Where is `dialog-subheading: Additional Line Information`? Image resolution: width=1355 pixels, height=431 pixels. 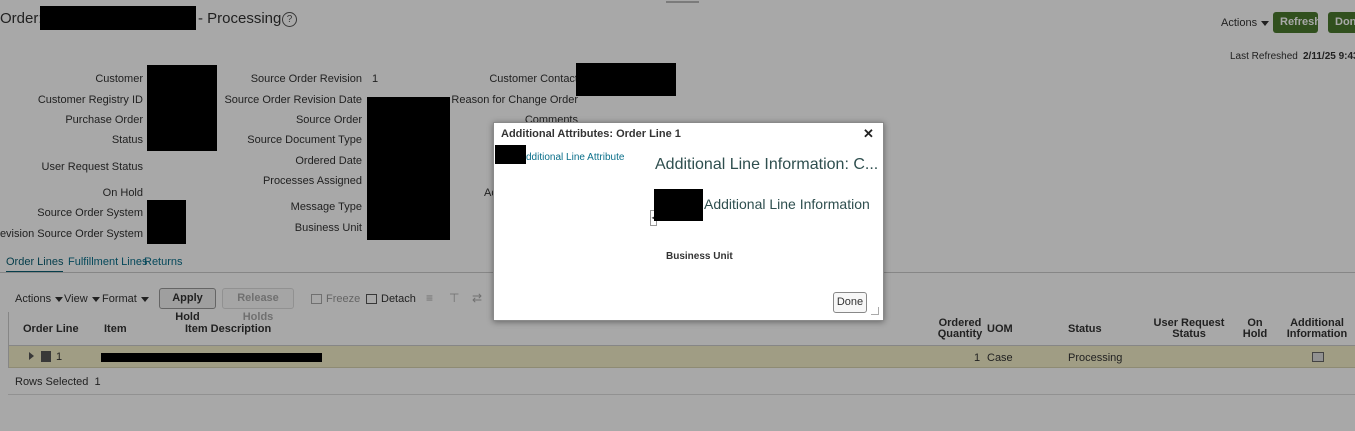 dialog-subheading: Additional Line Information is located at coordinates (787, 204).